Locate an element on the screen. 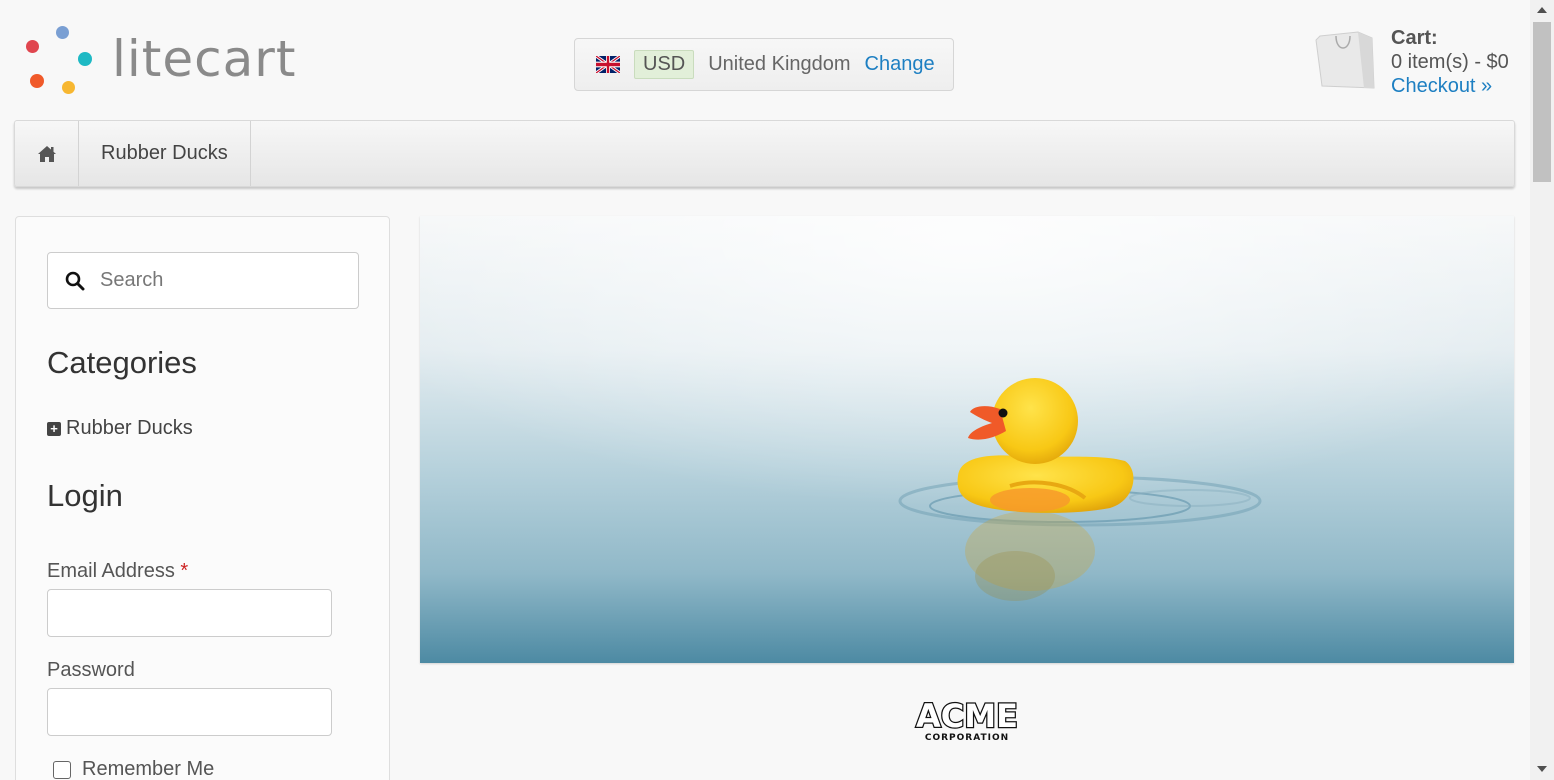 The image size is (1554, 780). cart-widget: Cart: 0 item(s) - $0 Checkout » is located at coordinates (1419, 62).